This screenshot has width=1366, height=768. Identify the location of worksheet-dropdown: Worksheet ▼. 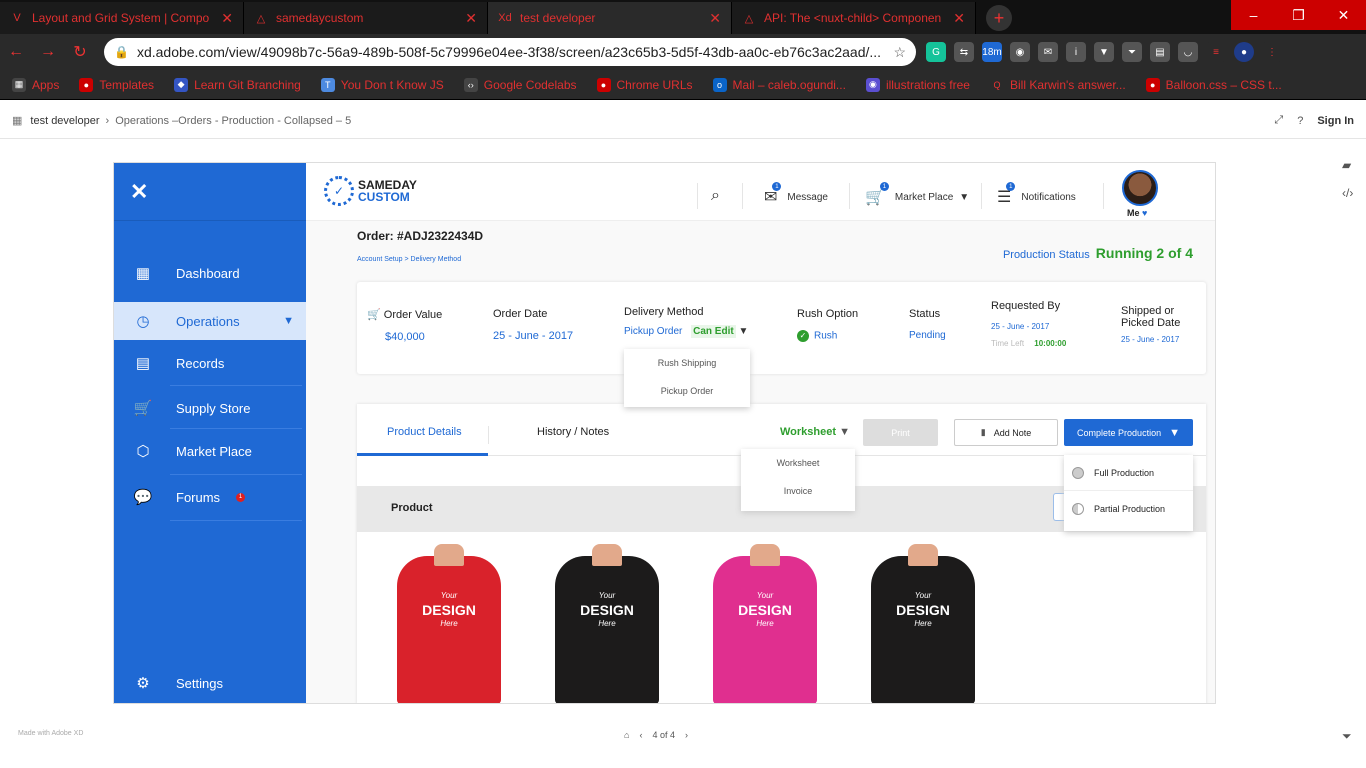
(815, 432).